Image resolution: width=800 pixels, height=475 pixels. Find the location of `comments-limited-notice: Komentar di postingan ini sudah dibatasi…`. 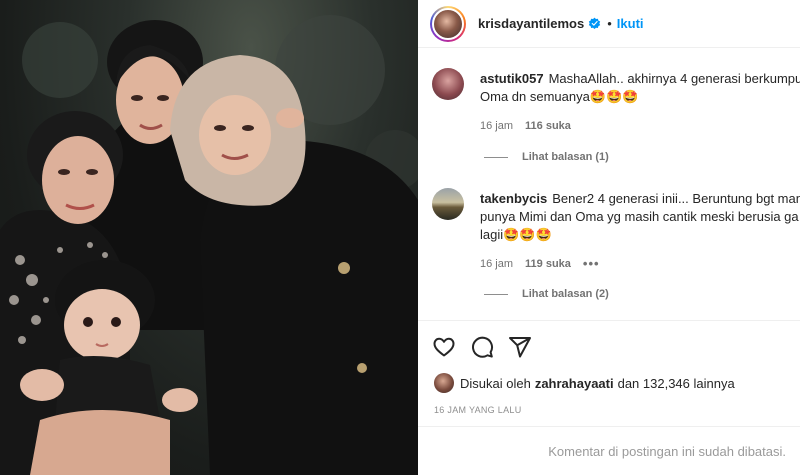

comments-limited-notice: Komentar di postingan ini sudah dibatasi… is located at coordinates (609, 450).